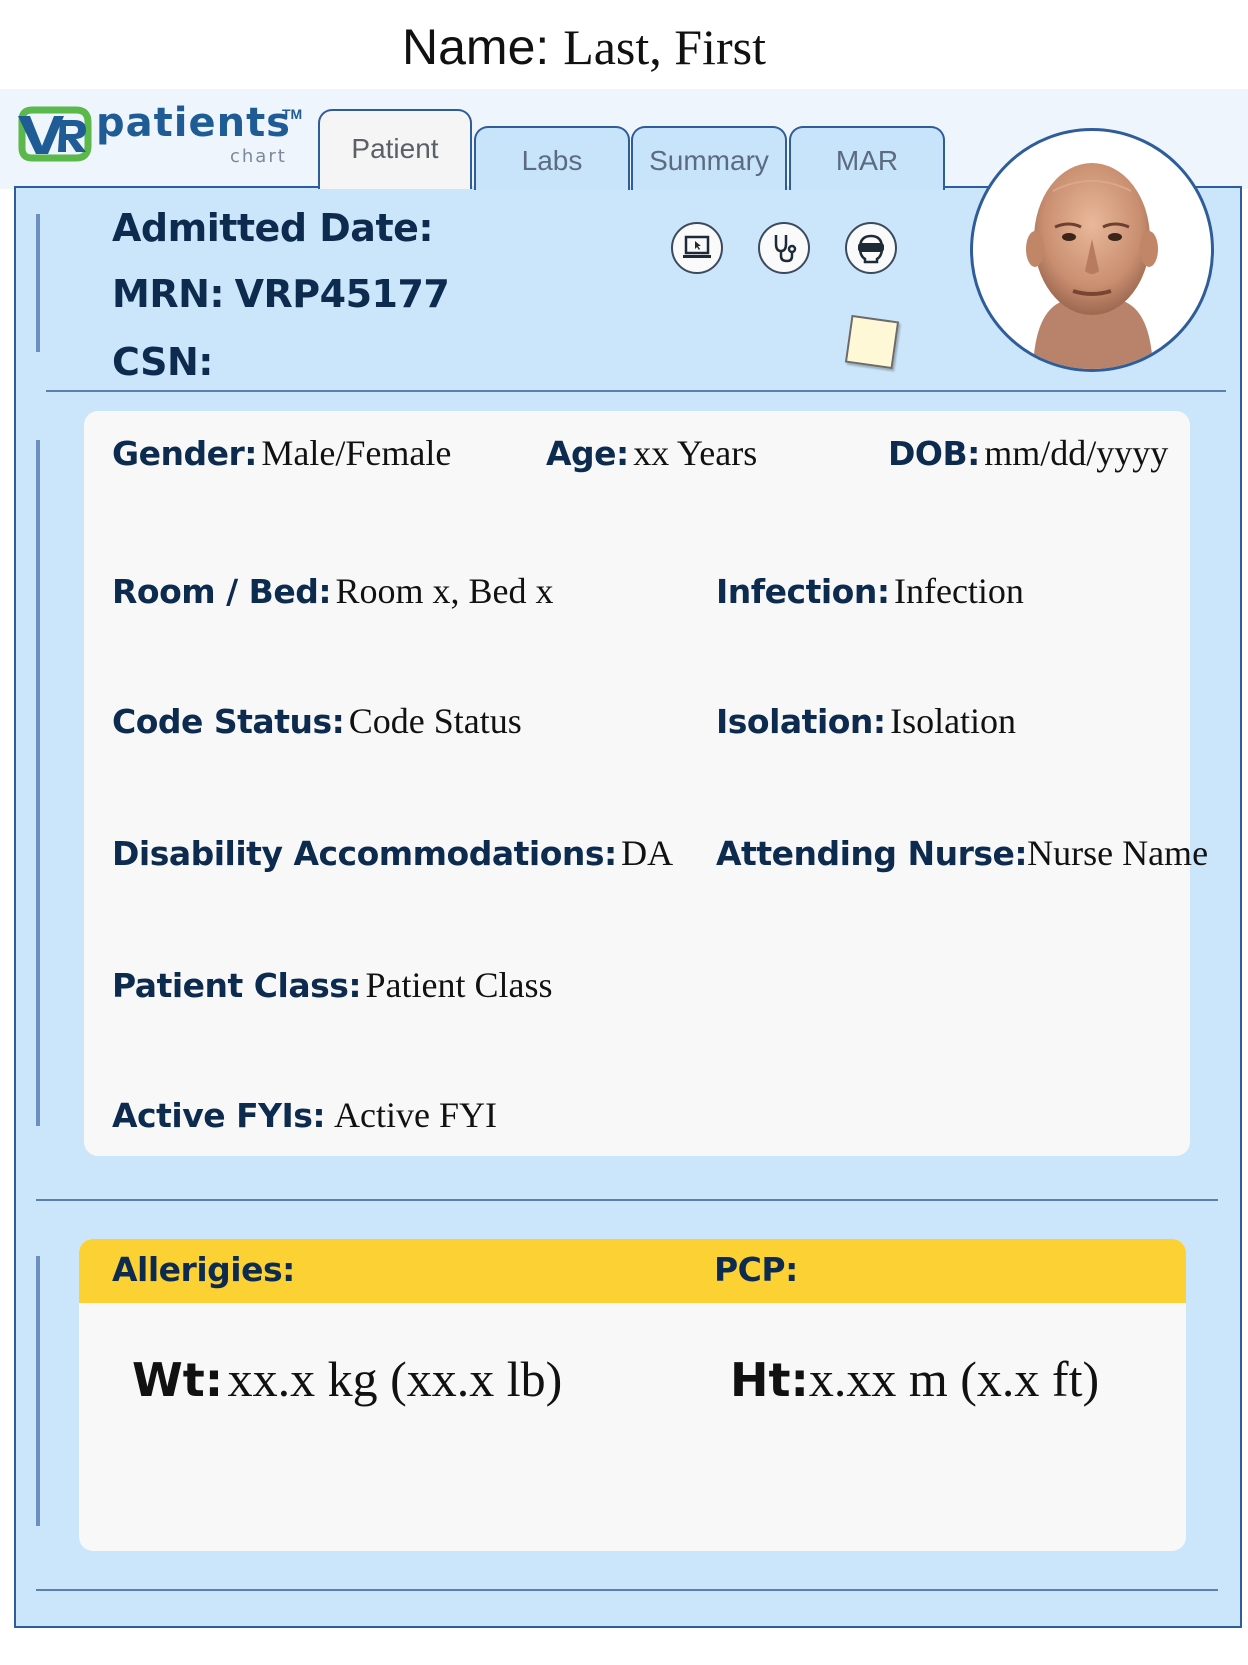  Describe the element at coordinates (872, 853) in the screenshot. I see `attending-nurse-label: Attending Nurse:` at that location.